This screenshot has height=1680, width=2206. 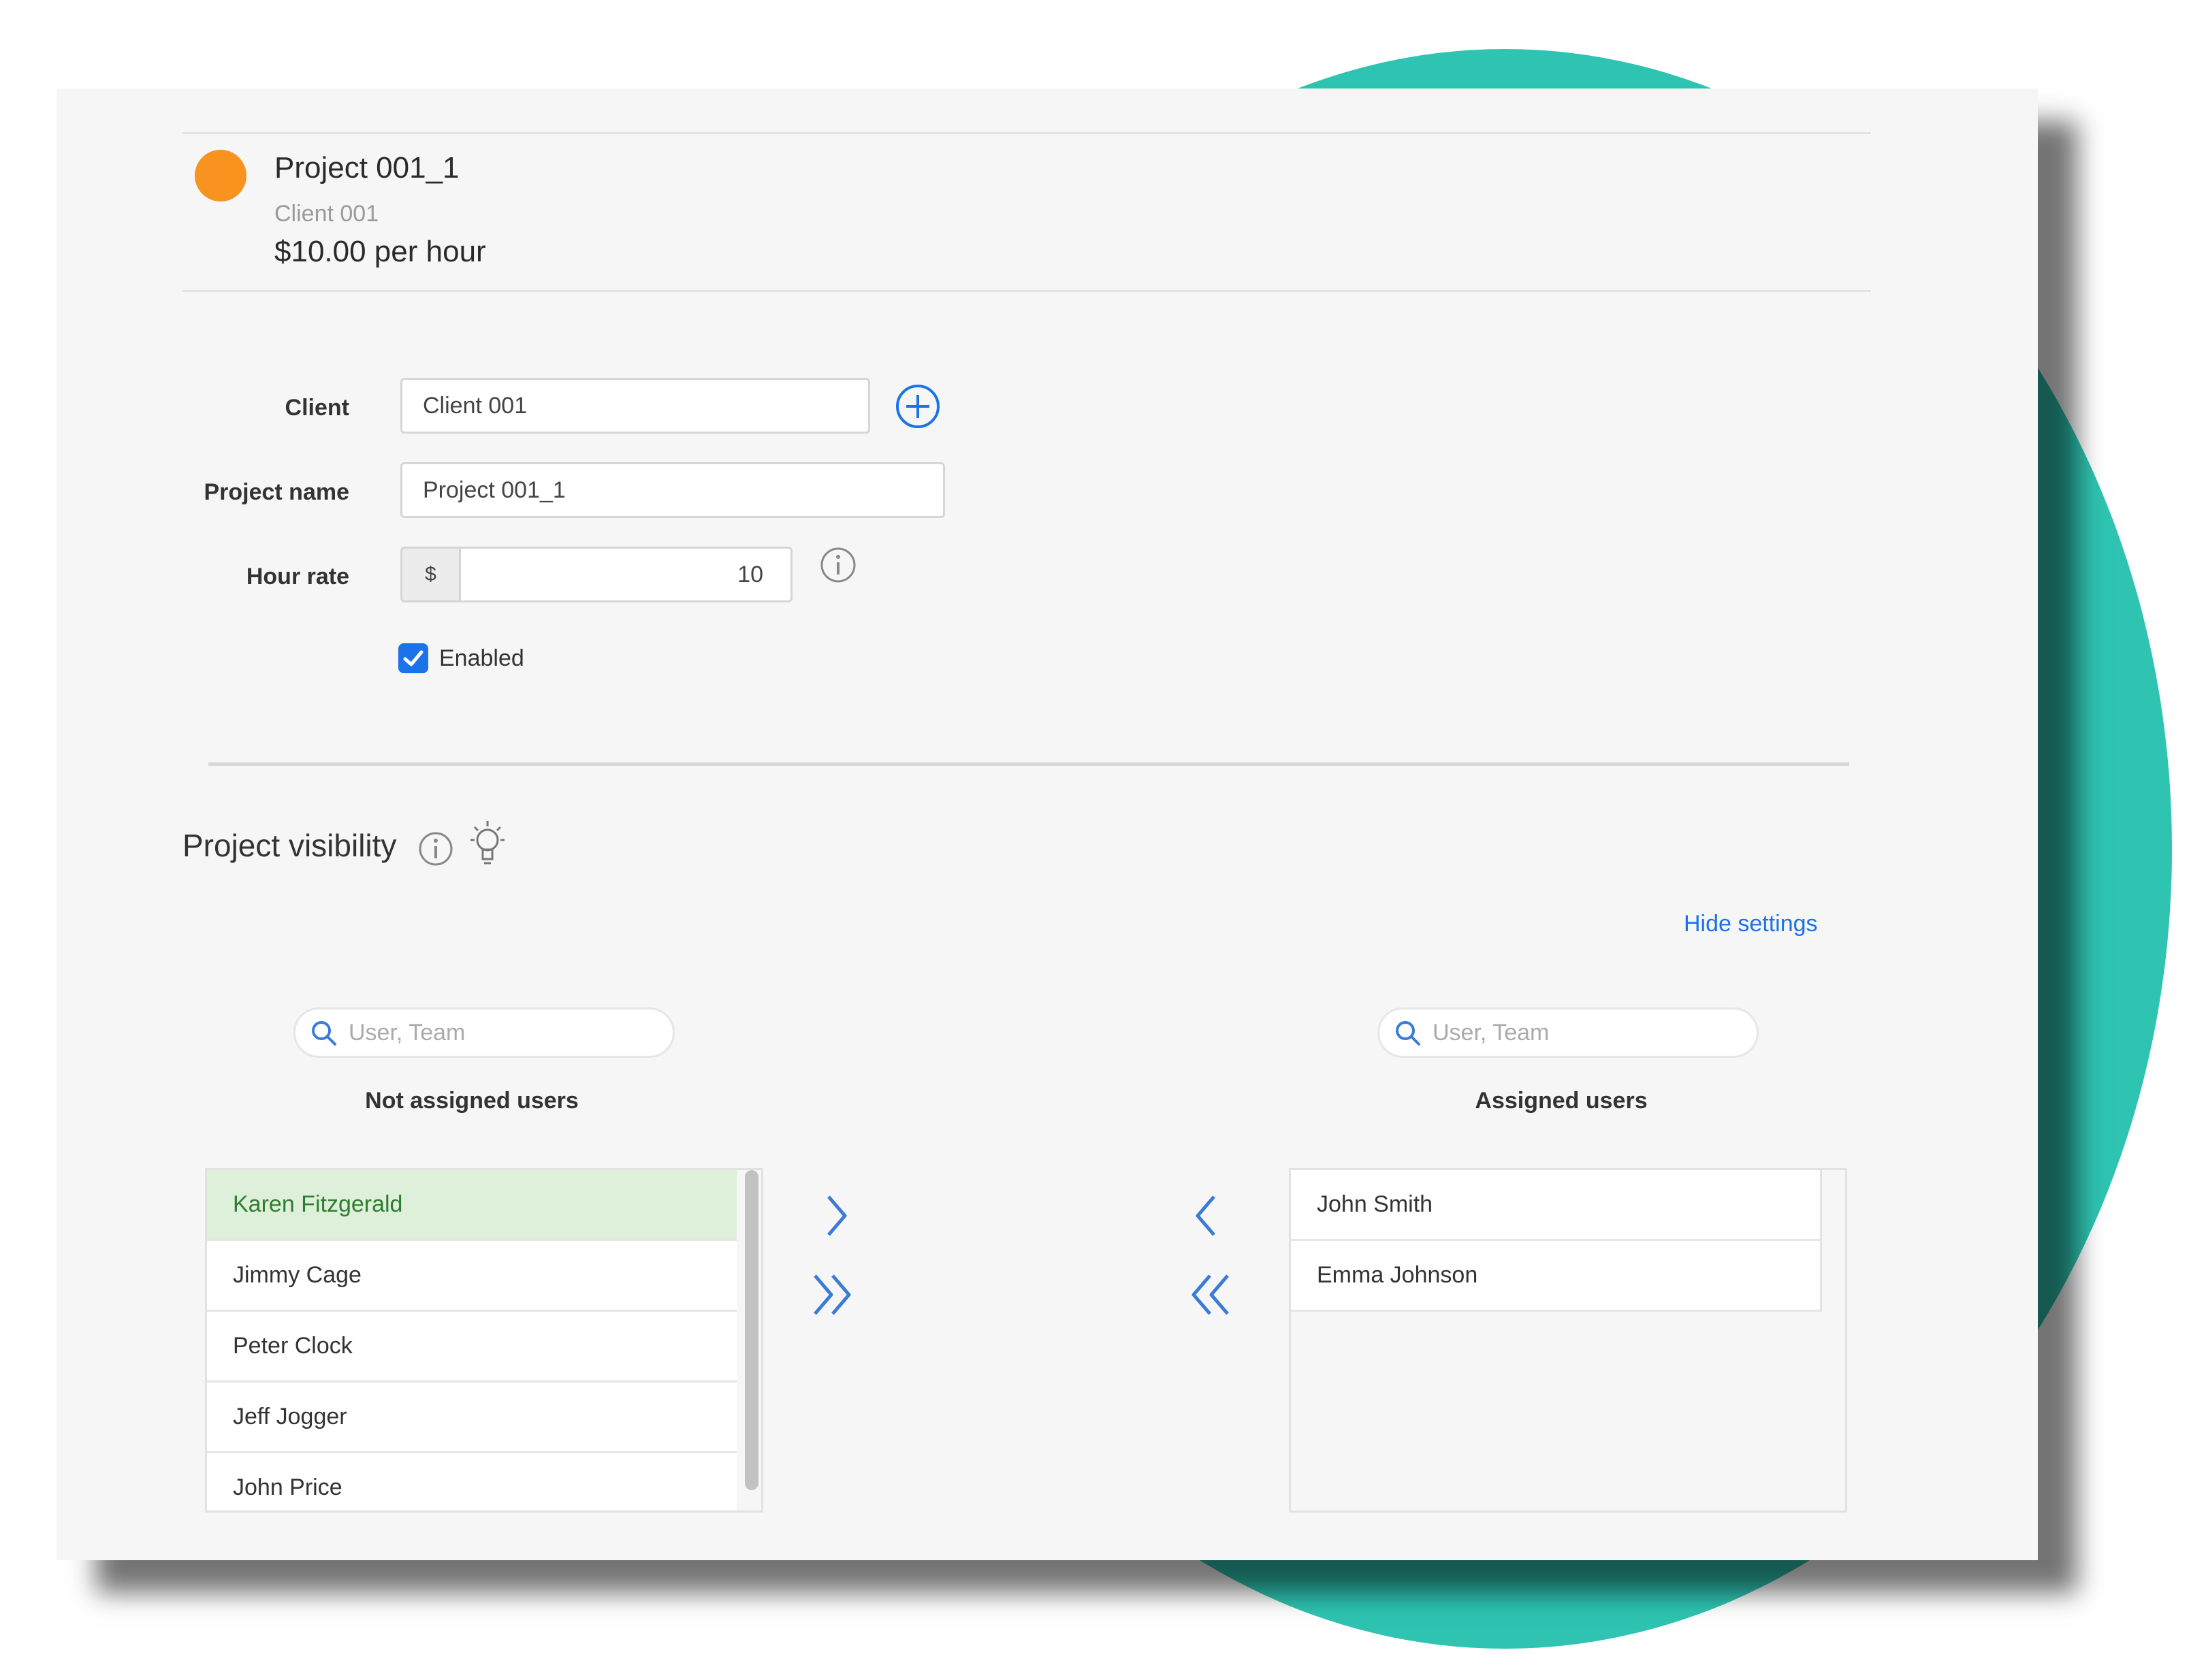 I want to click on list-item: Karen Fitzgerald, so click(x=472, y=1206).